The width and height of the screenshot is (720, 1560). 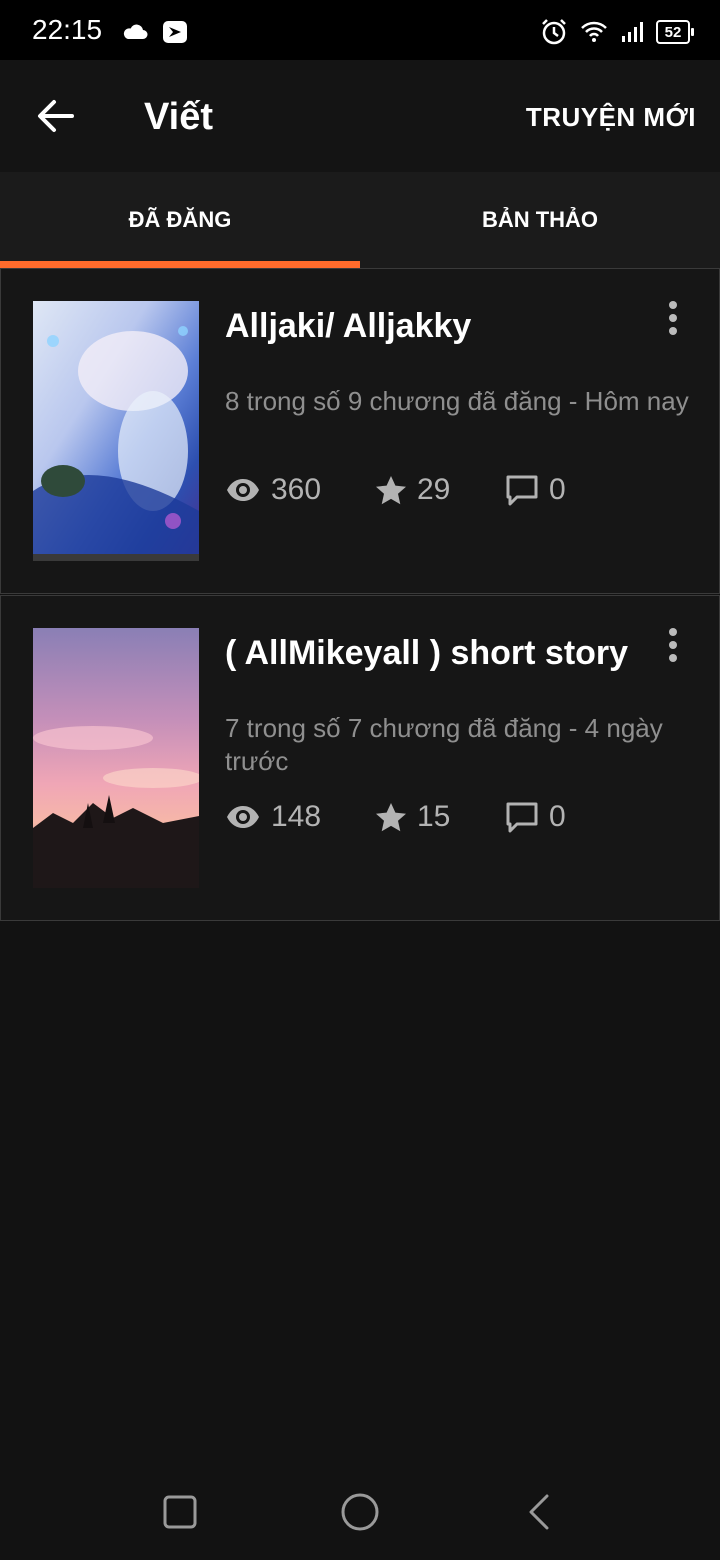 I want to click on app-bar: Viết TRUYỆN MỚI, so click(x=360, y=116).